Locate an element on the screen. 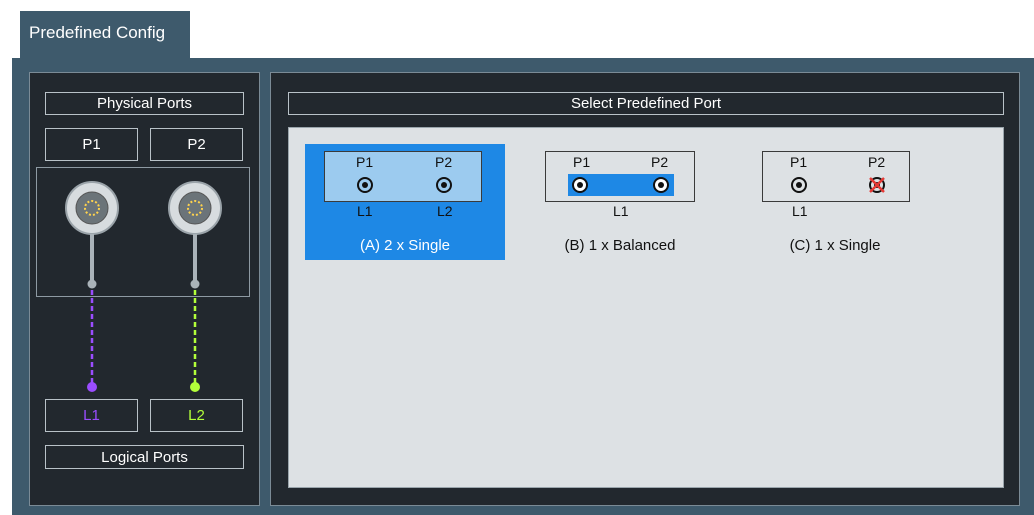  option-c-diagram: P1 P2 is located at coordinates (836, 176).